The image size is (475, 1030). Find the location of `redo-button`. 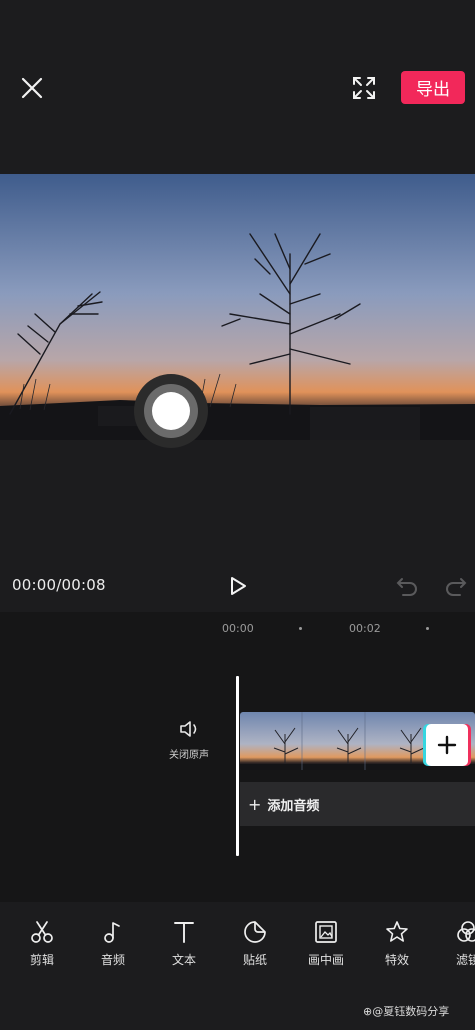

redo-button is located at coordinates (456, 586).